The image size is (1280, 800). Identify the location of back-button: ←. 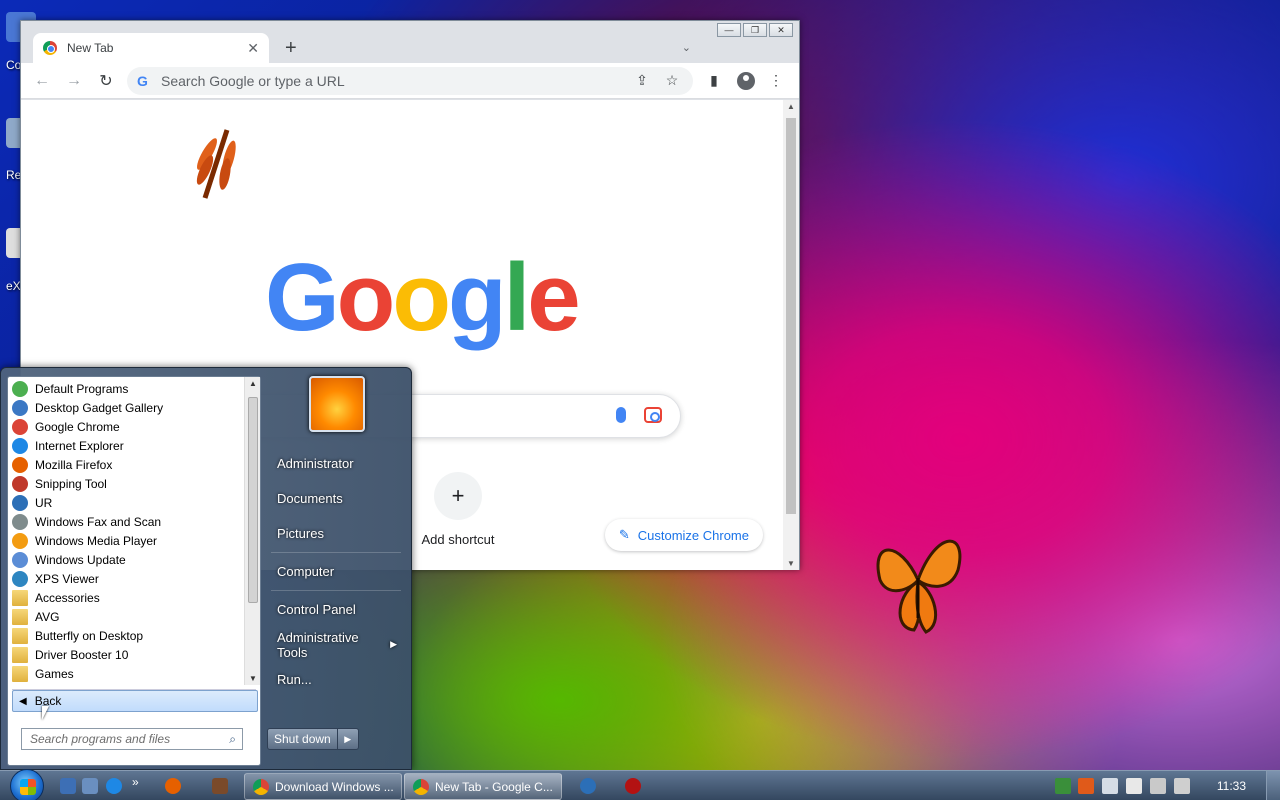
(42, 81).